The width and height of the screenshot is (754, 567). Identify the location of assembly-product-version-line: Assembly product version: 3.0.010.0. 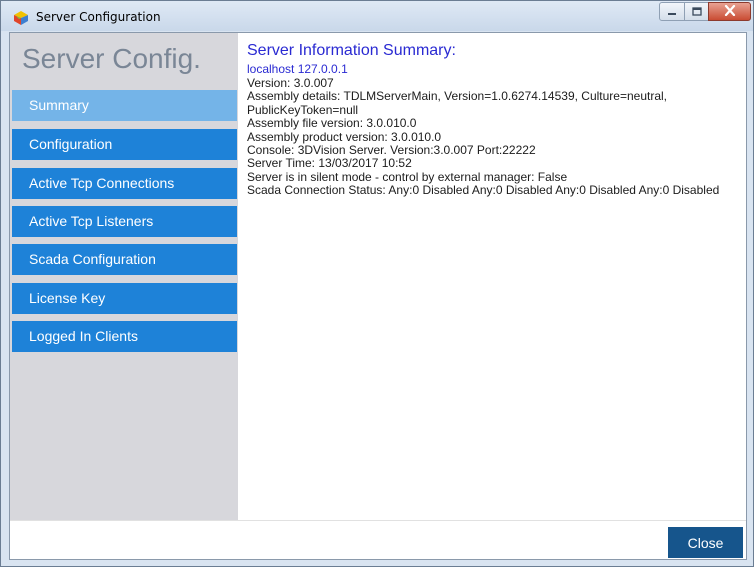
(344, 136).